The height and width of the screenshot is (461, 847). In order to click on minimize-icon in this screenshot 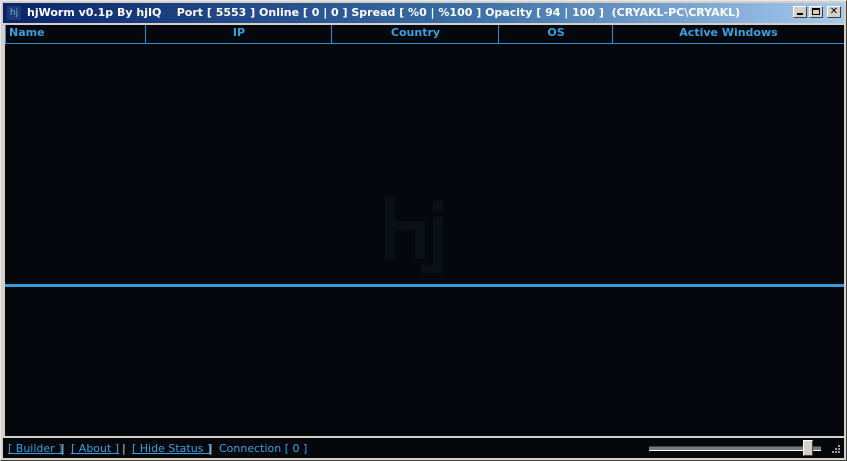, I will do `click(800, 14)`.